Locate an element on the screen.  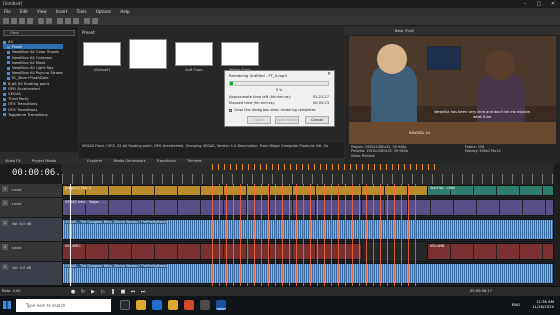
preview-tab: Video Preview is located at coordinates (452, 156).